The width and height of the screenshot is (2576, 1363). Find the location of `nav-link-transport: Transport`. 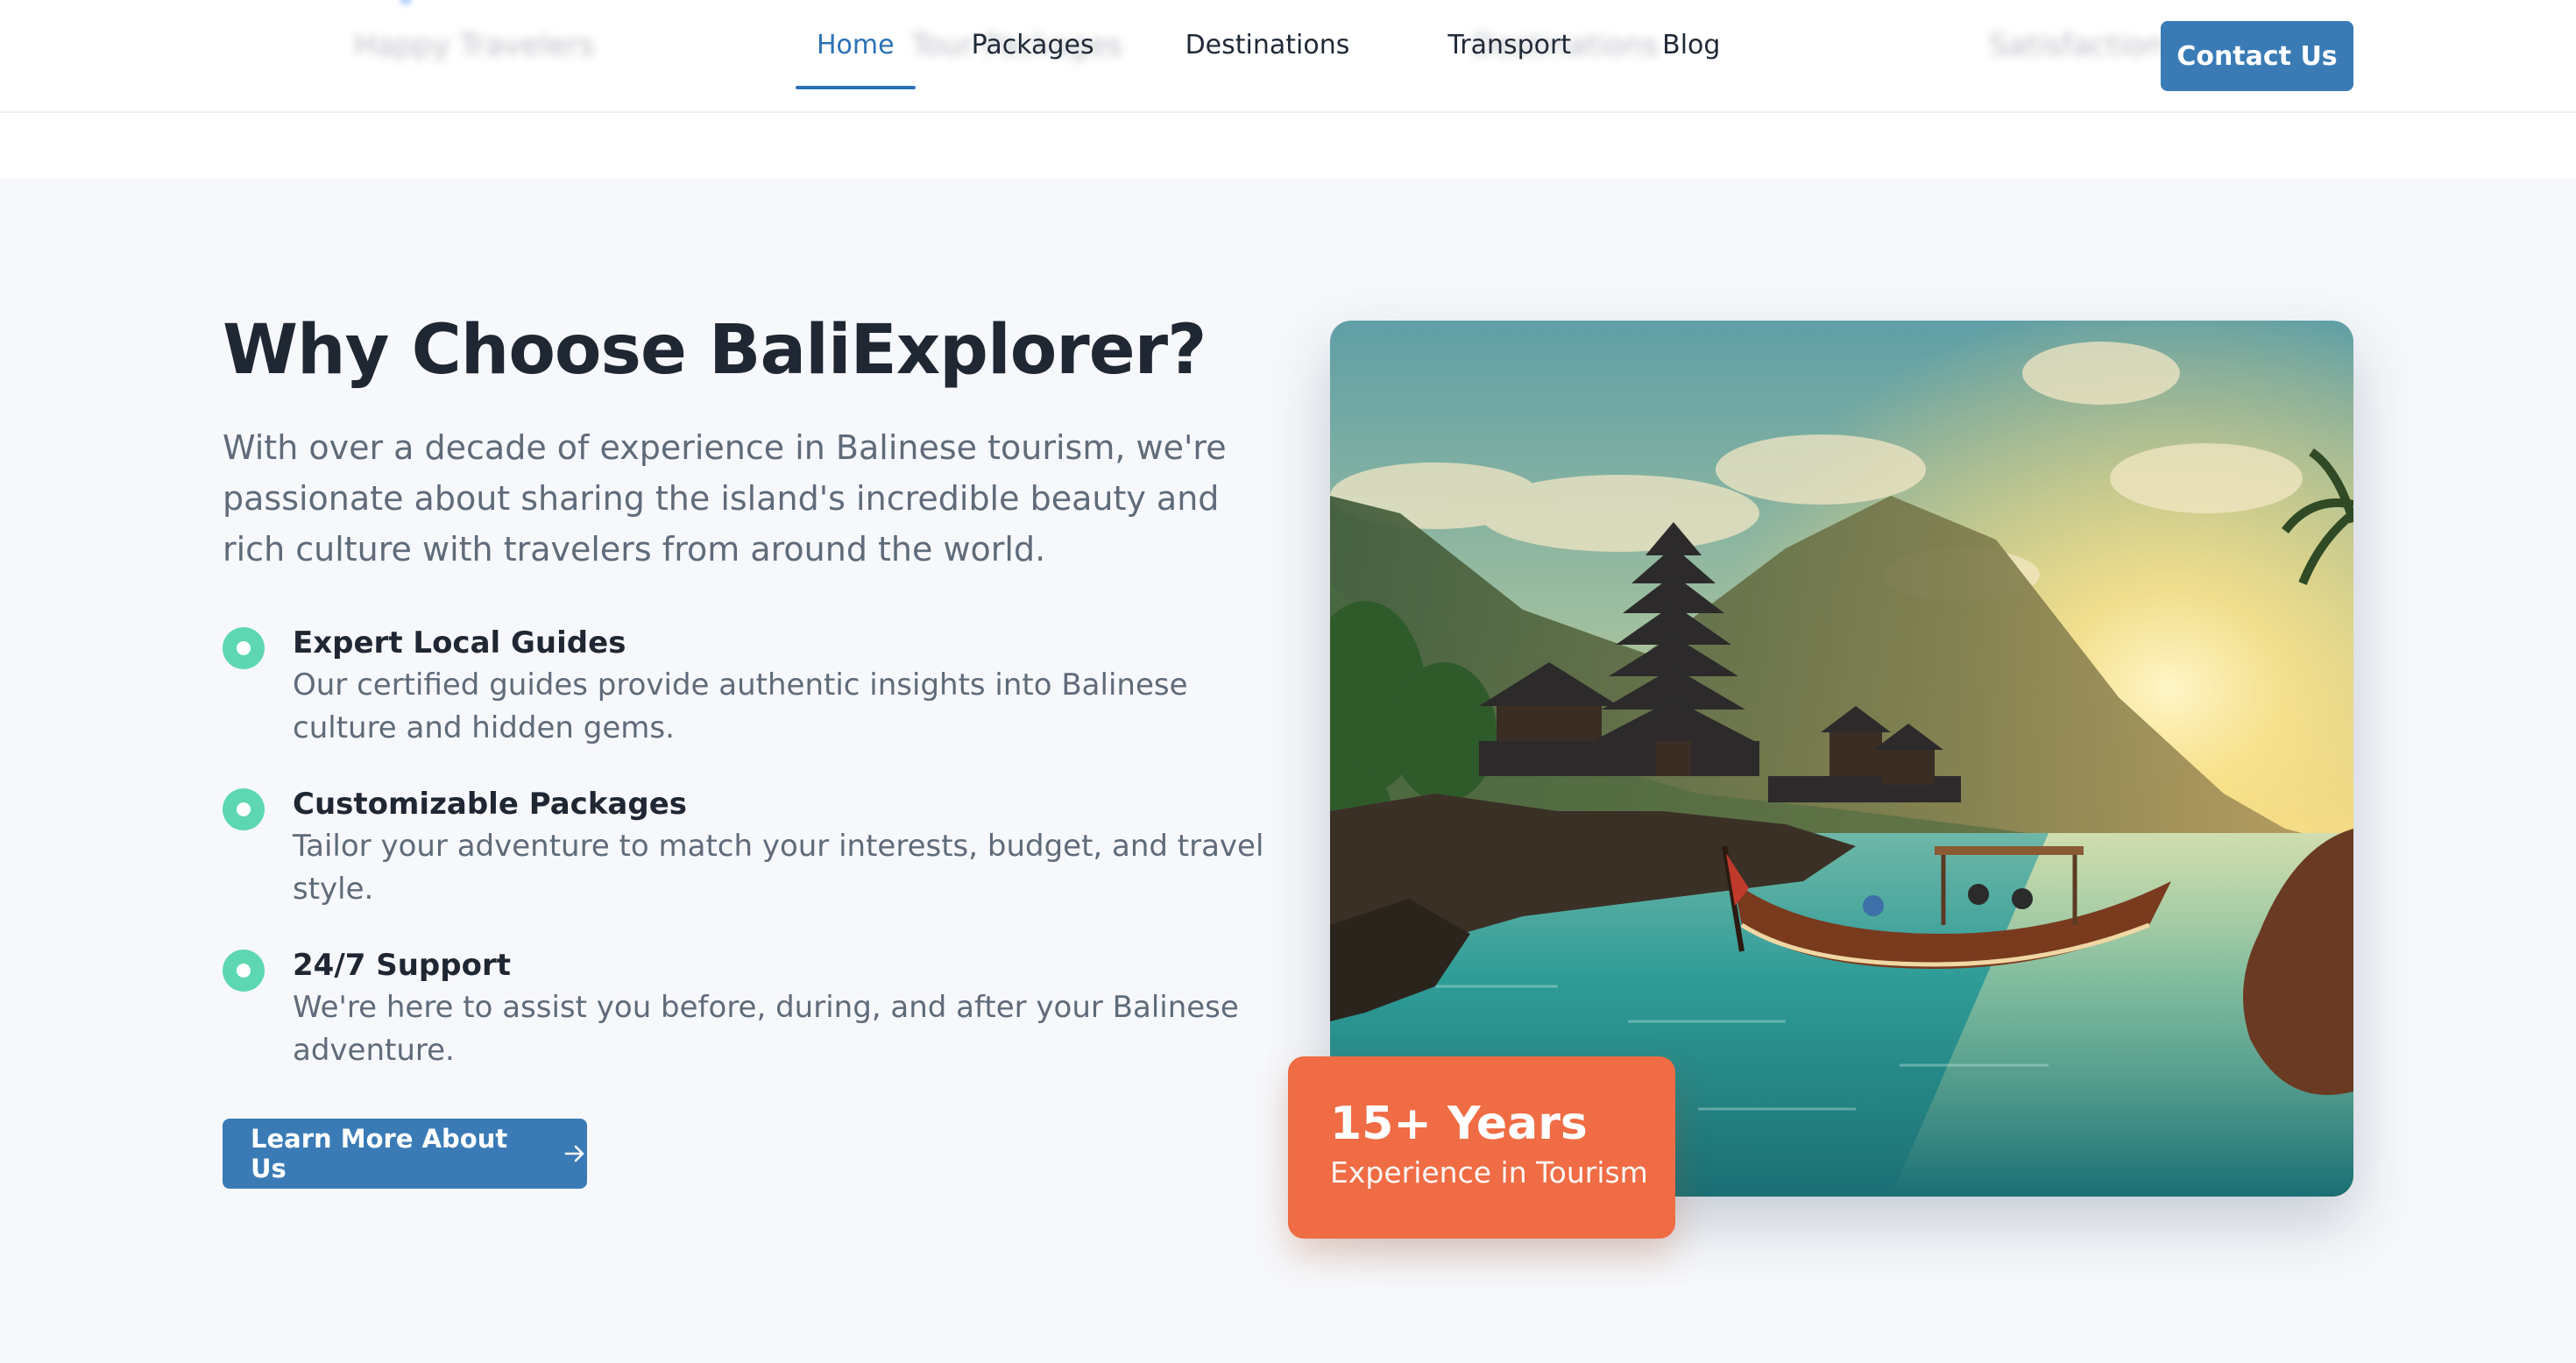

nav-link-transport: Transport is located at coordinates (1509, 44).